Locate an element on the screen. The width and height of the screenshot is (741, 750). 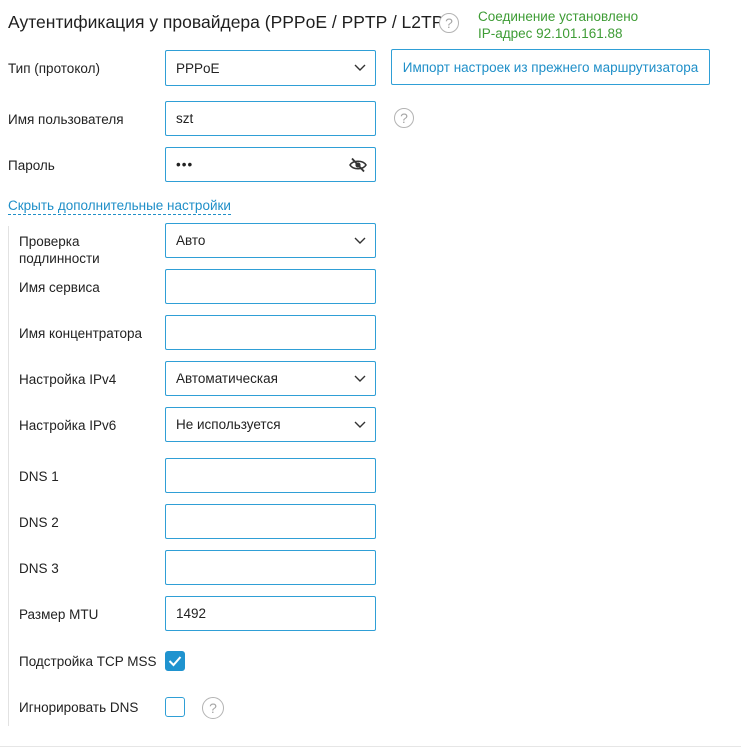
tcp-mss-checkbox is located at coordinates (175, 661).